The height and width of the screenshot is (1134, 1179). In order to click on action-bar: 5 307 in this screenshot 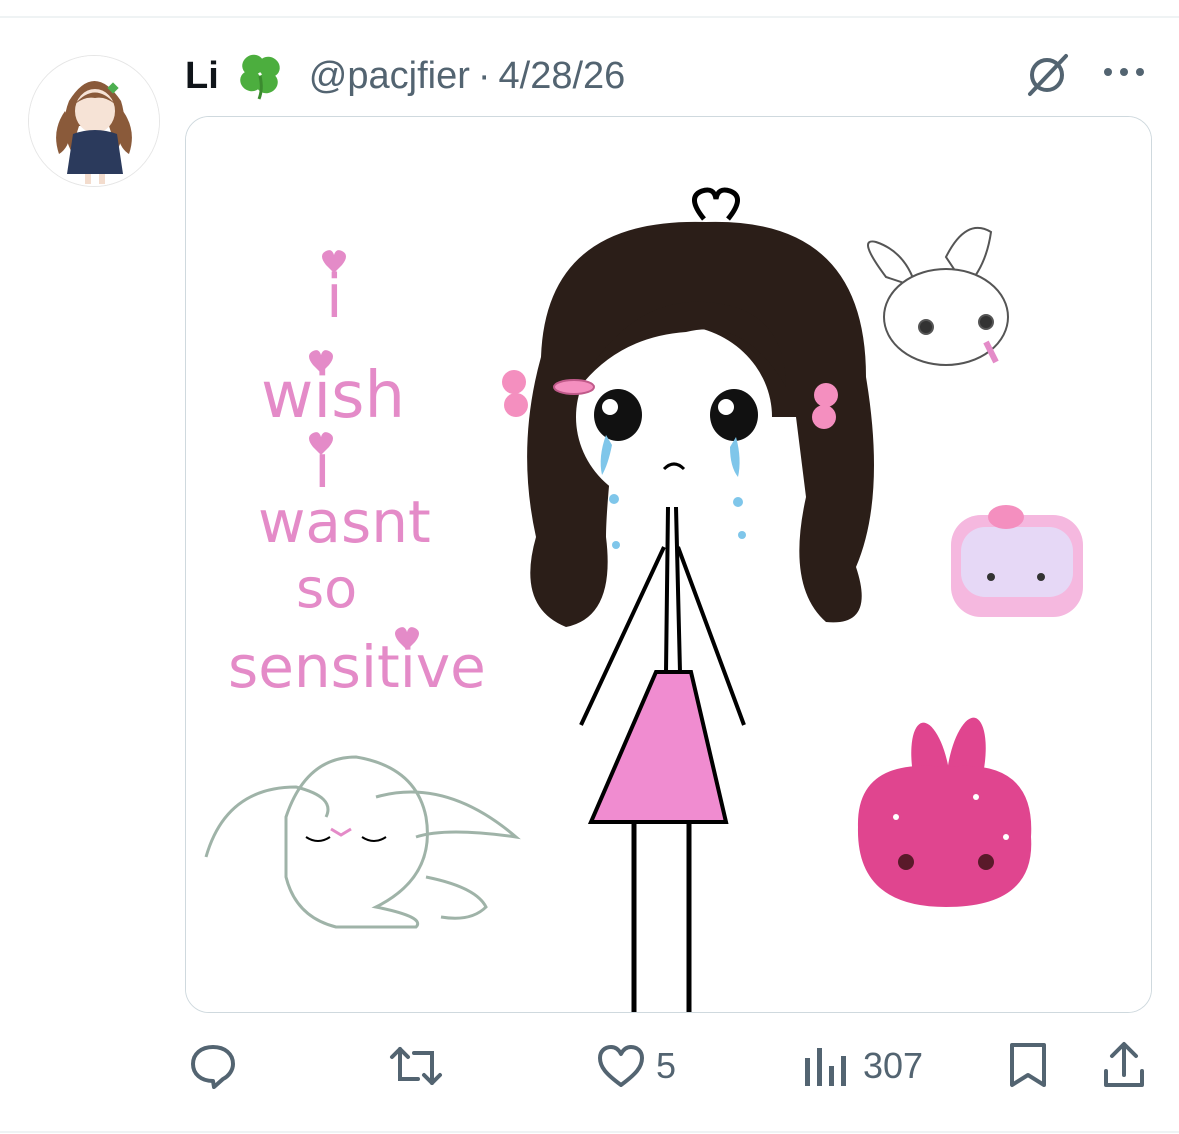, I will do `click(589, 1066)`.